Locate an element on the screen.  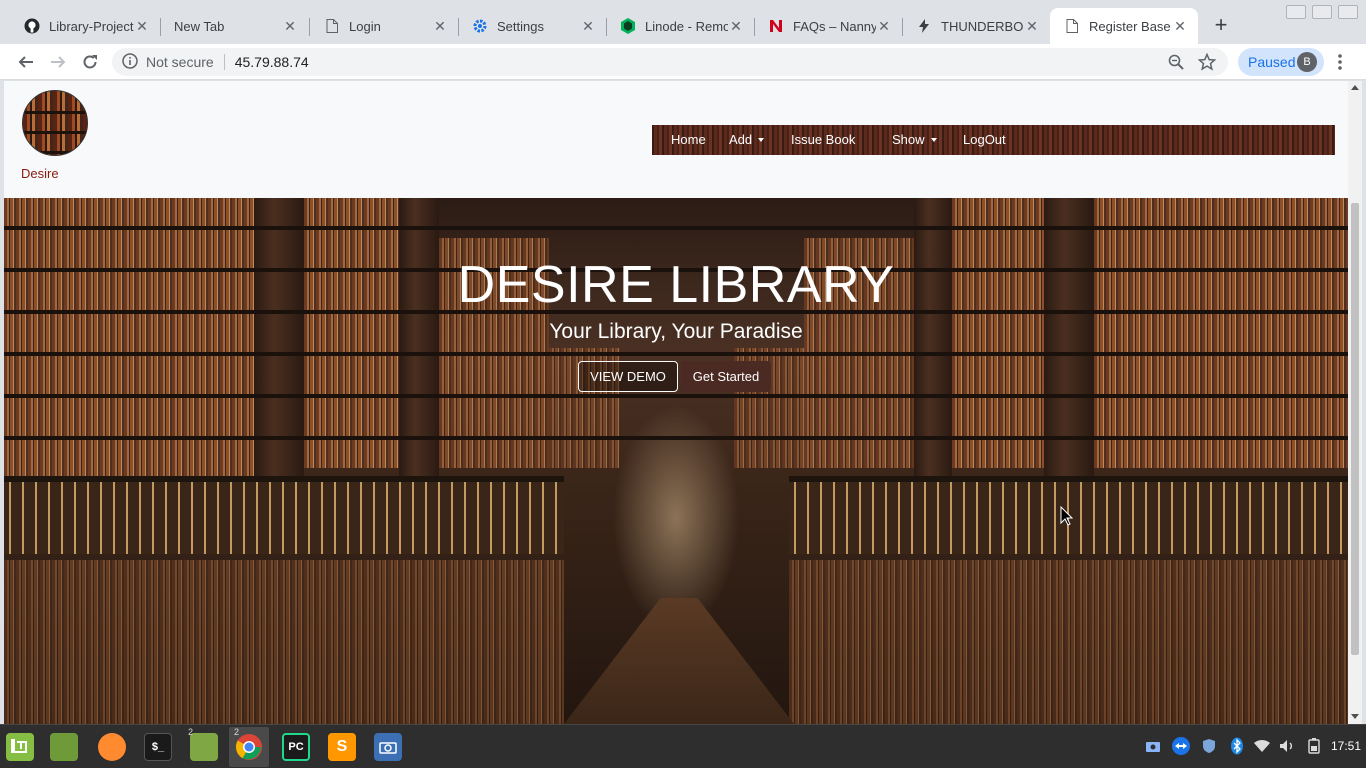
reload-icon is located at coordinates (90, 62).